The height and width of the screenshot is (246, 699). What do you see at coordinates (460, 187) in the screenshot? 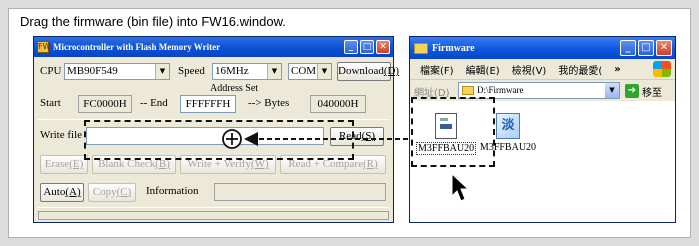
I see `mouse-cursor-icon` at bounding box center [460, 187].